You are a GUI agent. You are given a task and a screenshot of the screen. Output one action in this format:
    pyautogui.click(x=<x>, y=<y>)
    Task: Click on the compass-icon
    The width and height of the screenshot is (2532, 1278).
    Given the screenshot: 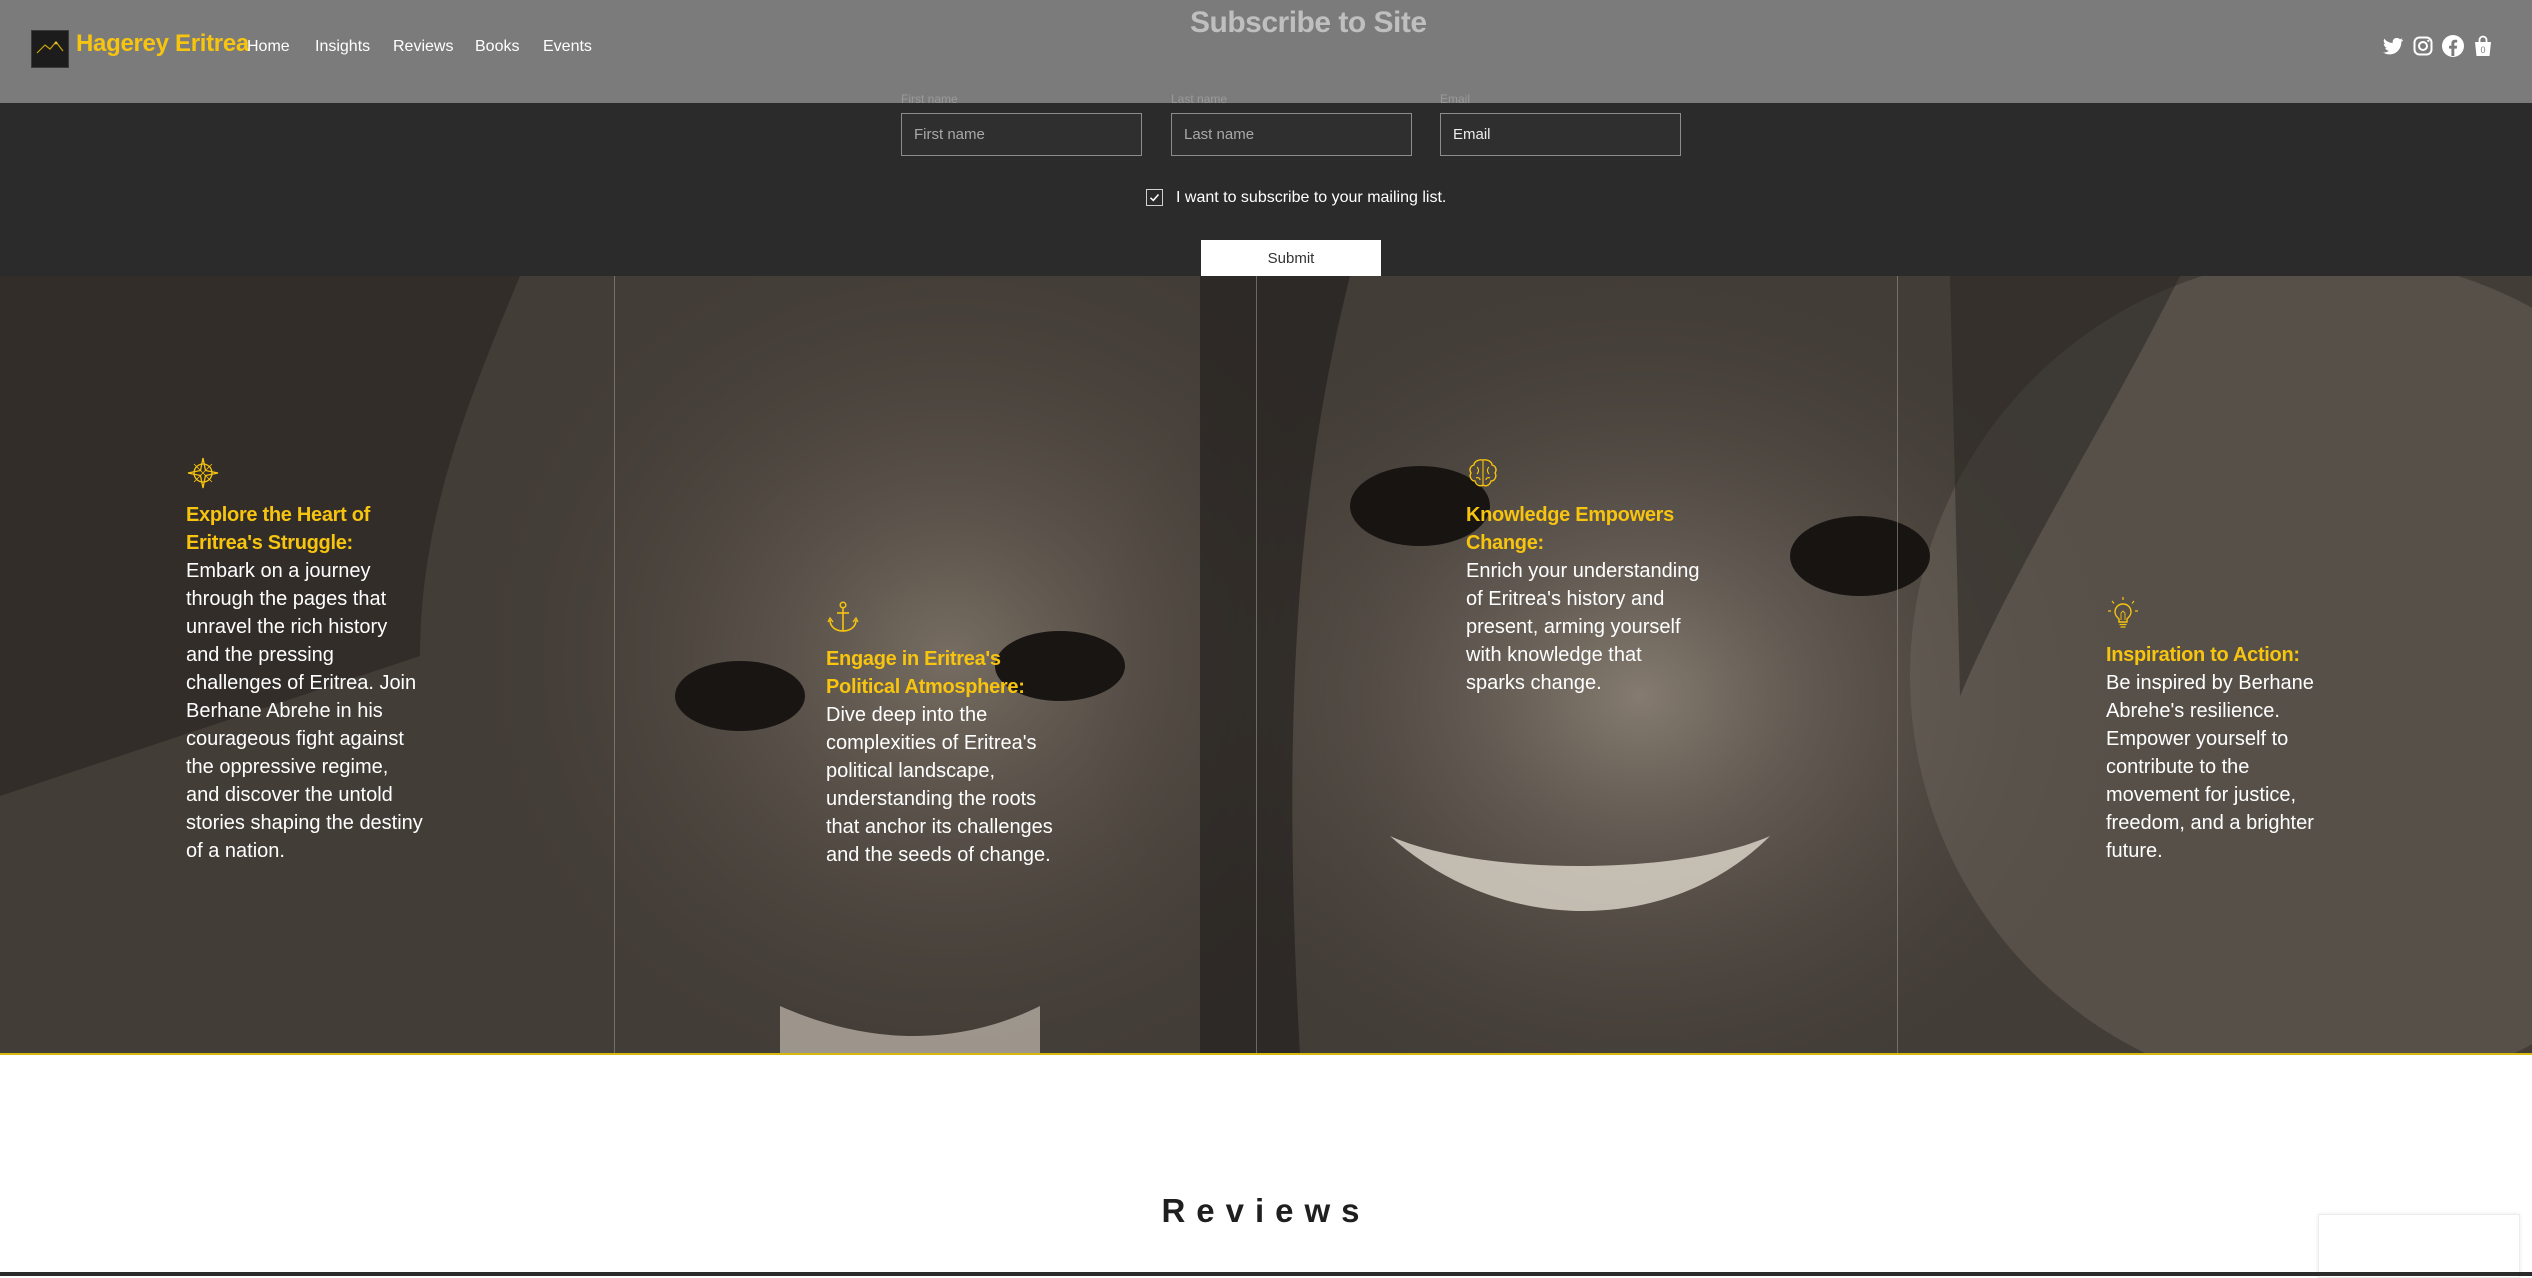 What is the action you would take?
    pyautogui.click(x=203, y=473)
    